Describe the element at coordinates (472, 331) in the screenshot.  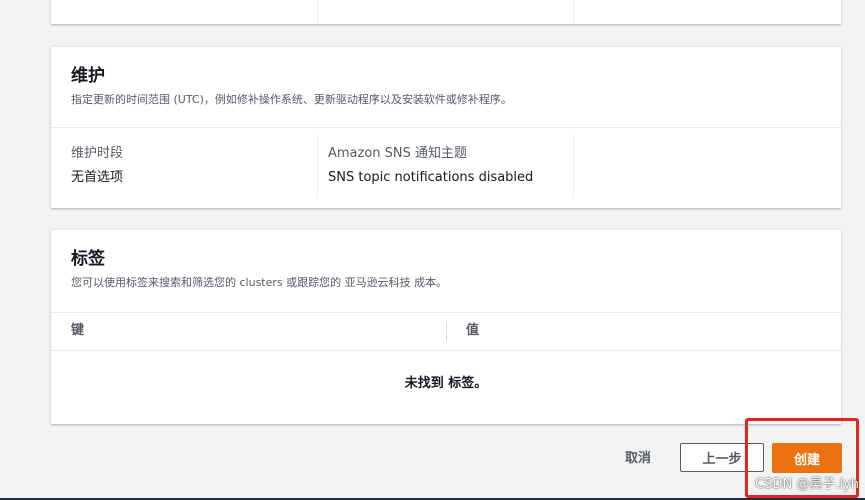
I see `column-header-value: 值` at that location.